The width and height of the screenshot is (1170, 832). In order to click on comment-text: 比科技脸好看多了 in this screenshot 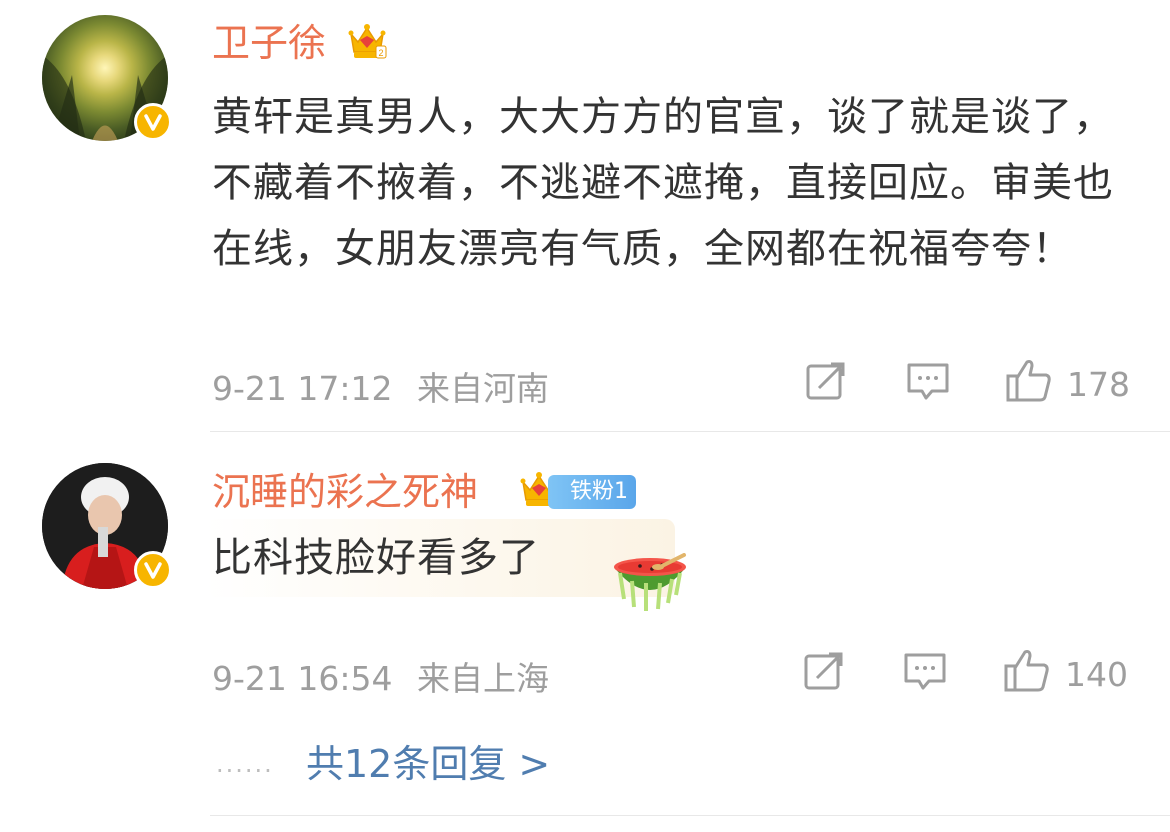, I will do `click(376, 558)`.